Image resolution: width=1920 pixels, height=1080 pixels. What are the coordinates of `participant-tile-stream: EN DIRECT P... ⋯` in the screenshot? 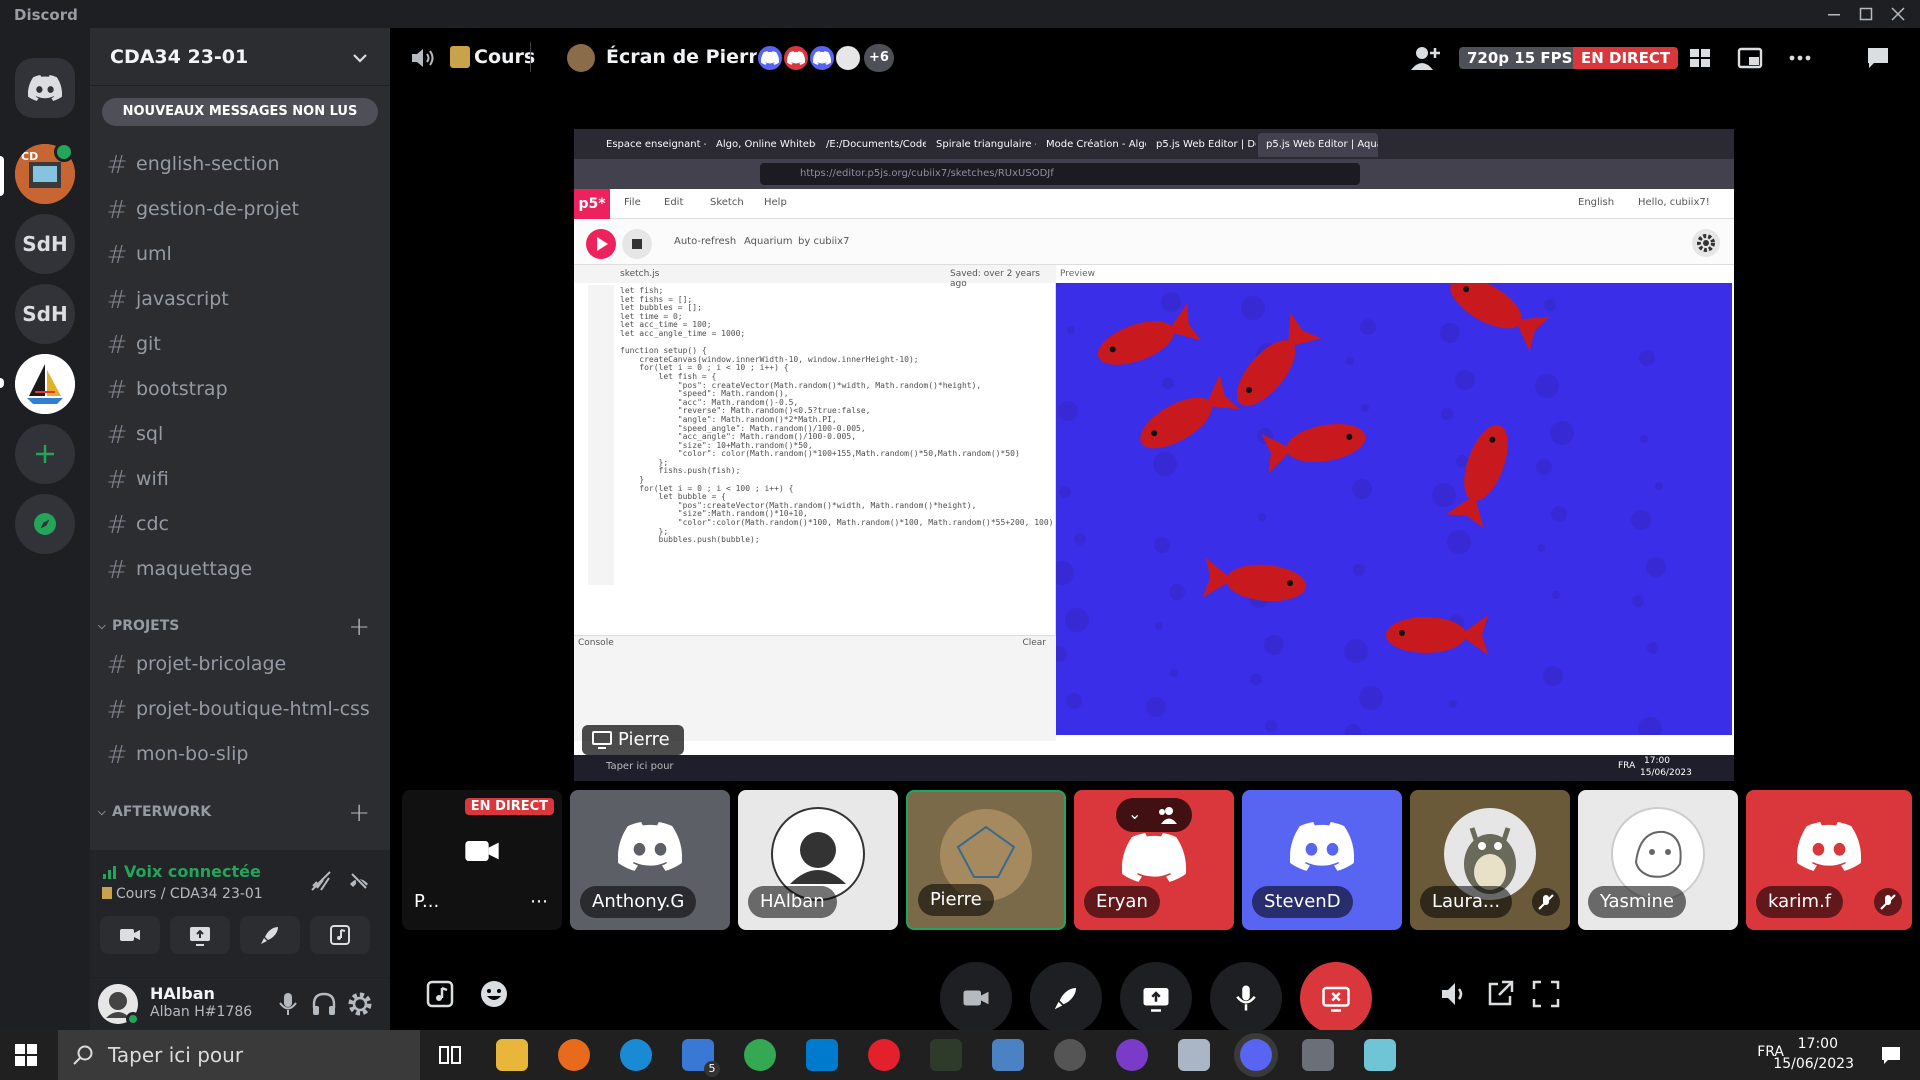 It's located at (482, 860).